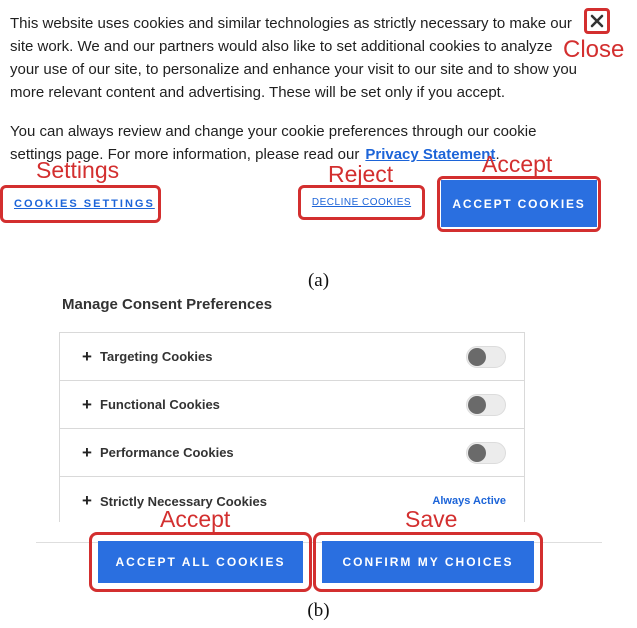 The height and width of the screenshot is (628, 637). I want to click on accept-cookies-label: ACCEPT COOKIES, so click(519, 203).